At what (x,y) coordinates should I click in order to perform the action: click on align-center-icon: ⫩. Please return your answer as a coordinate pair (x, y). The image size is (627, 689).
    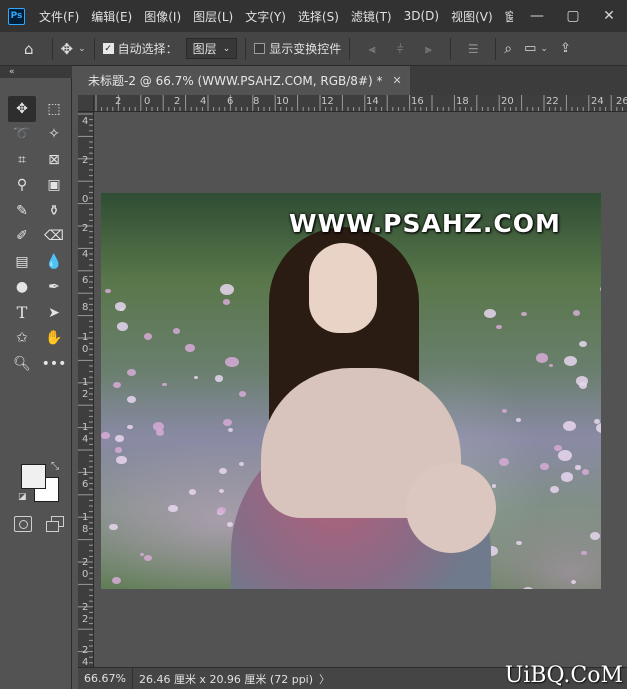
    Looking at the image, I should click on (400, 49).